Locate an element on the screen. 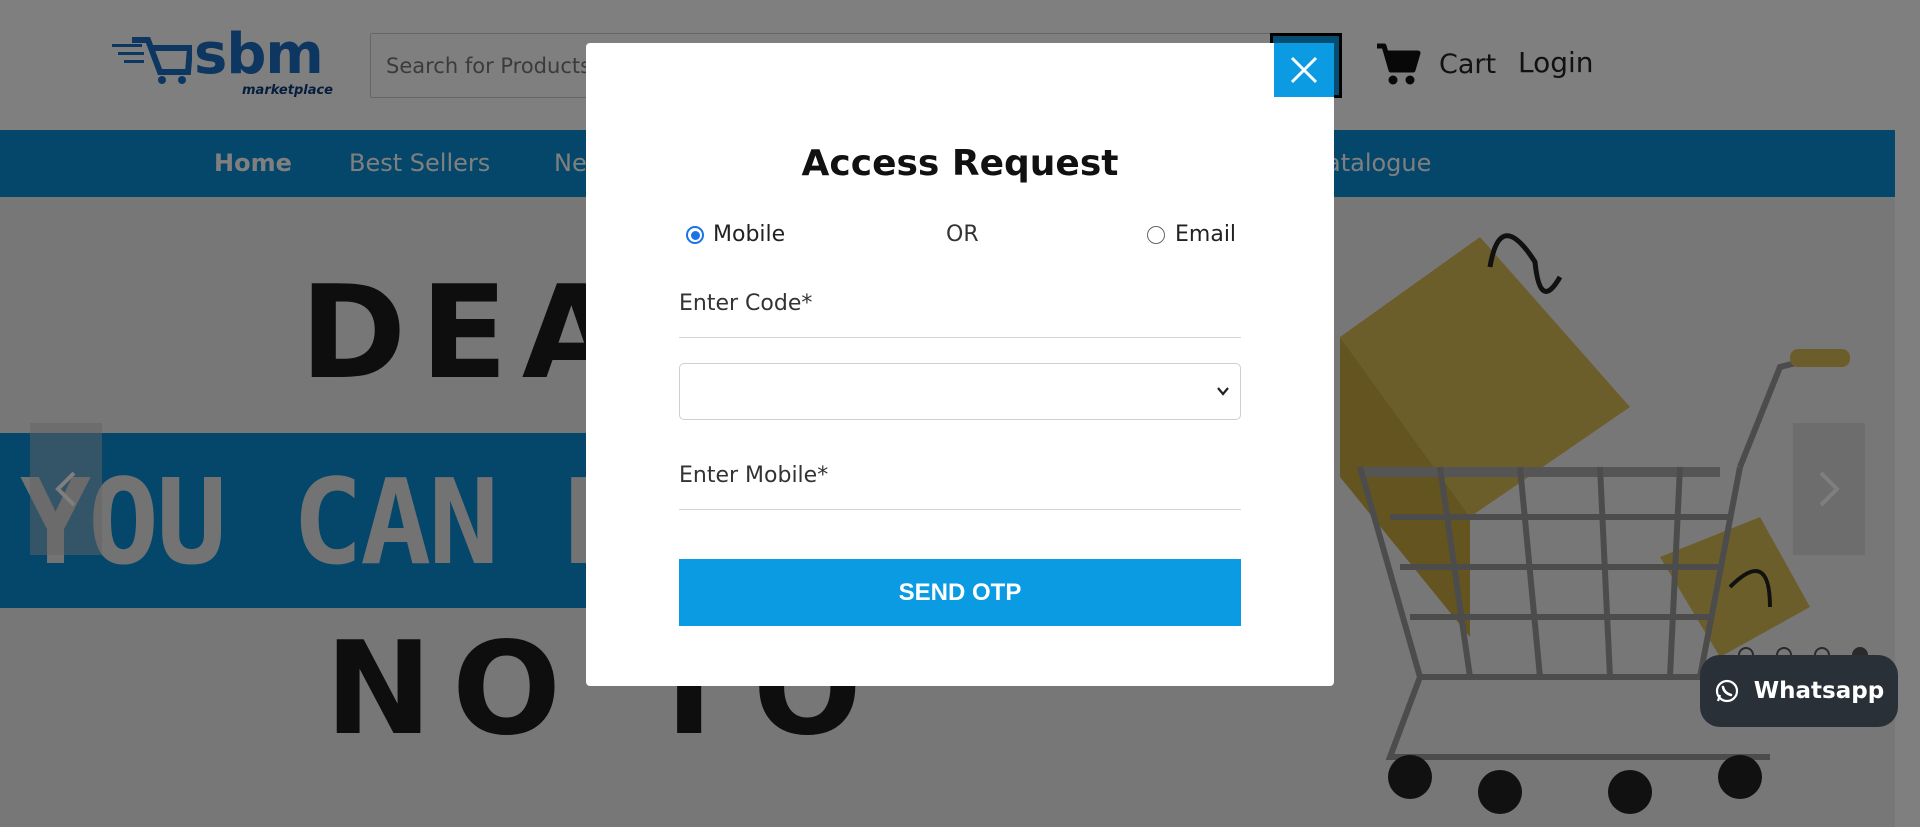  code-label: Enter Code* is located at coordinates (746, 303).